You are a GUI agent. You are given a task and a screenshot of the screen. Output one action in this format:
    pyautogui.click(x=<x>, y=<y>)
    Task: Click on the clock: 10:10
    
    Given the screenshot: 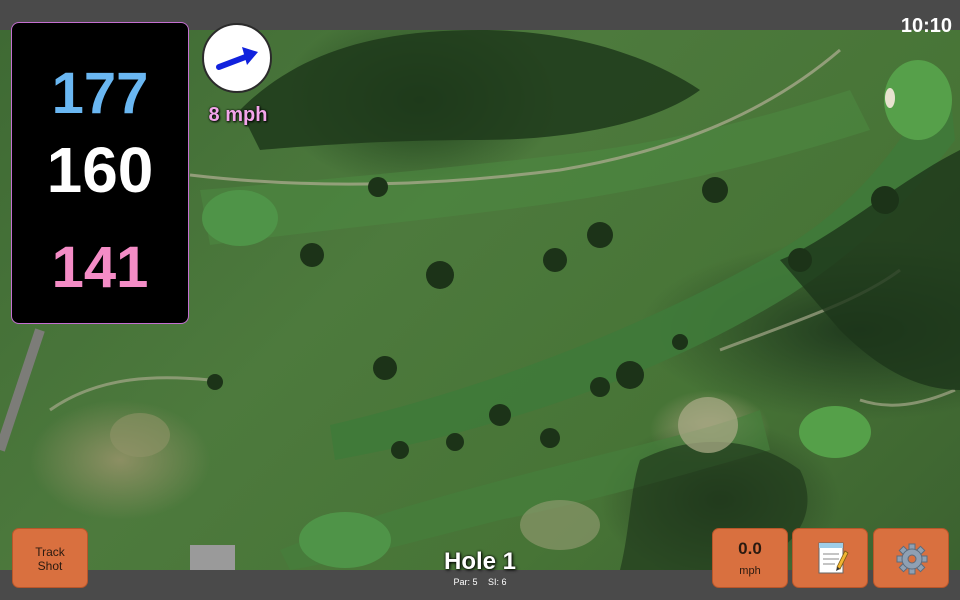 What is the action you would take?
    pyautogui.click(x=926, y=26)
    